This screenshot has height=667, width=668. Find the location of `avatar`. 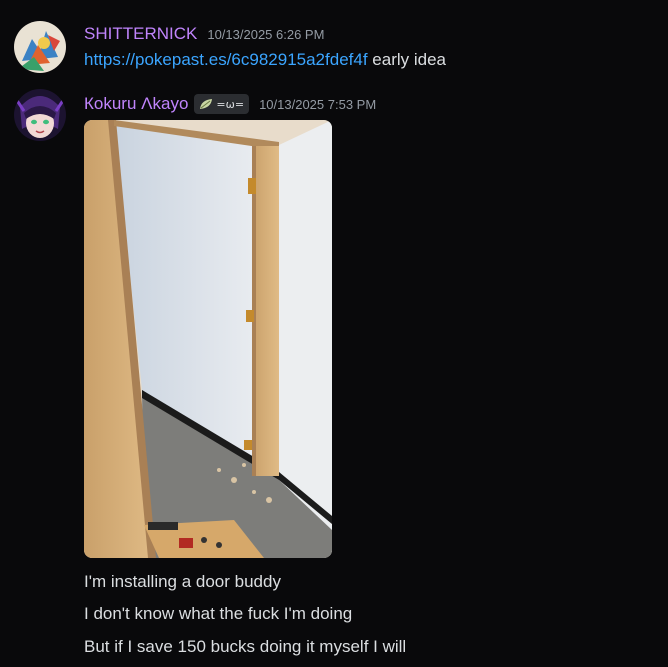

avatar is located at coordinates (40, 115).